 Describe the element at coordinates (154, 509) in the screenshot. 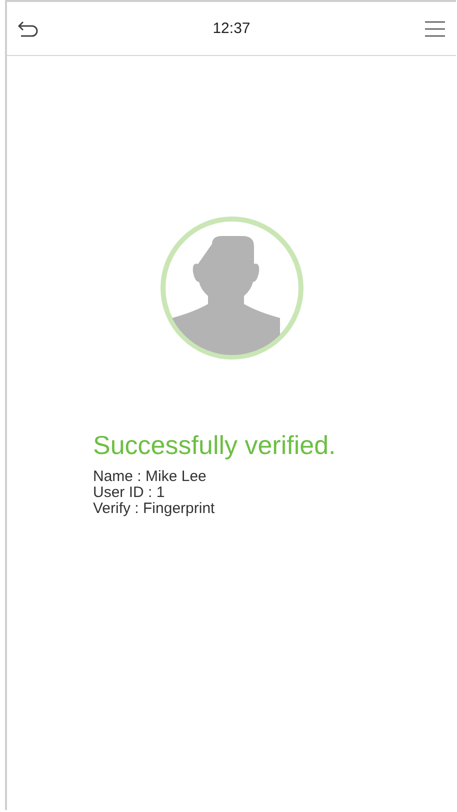

I see `detail-text: Verify : Fingerprint` at that location.